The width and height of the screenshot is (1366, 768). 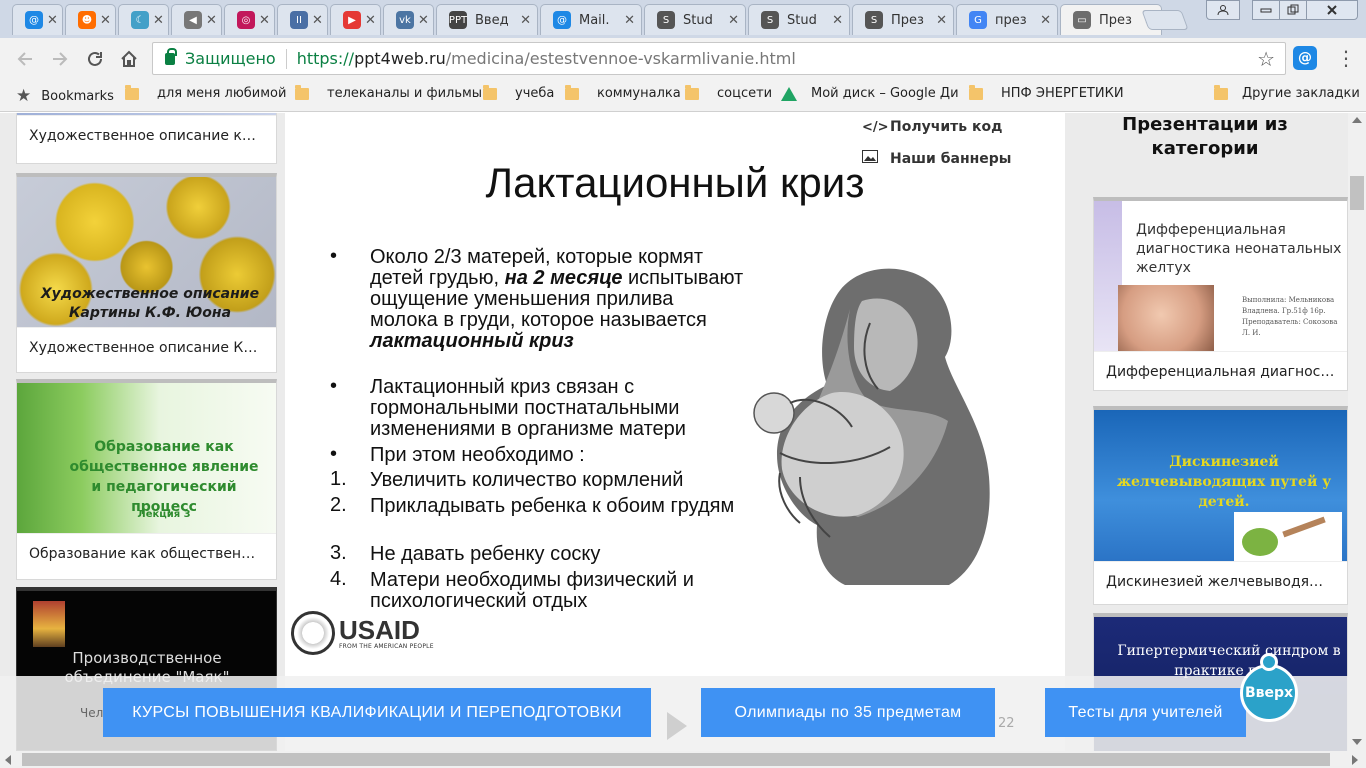 I want to click on new-tab-button, so click(x=1165, y=20).